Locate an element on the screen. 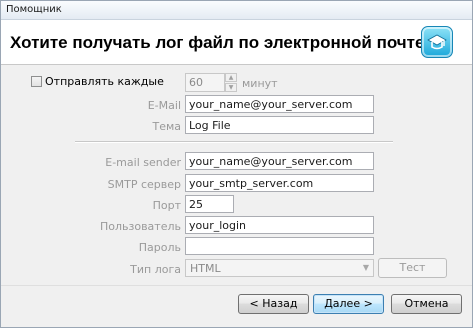  test-button: Тест is located at coordinates (412, 268).